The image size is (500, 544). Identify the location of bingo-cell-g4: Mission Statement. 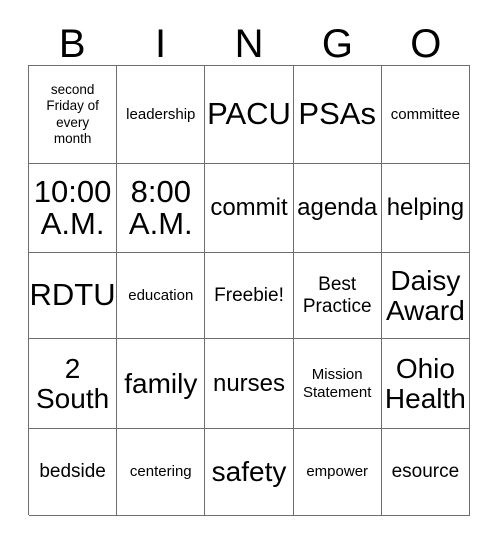
(337, 384).